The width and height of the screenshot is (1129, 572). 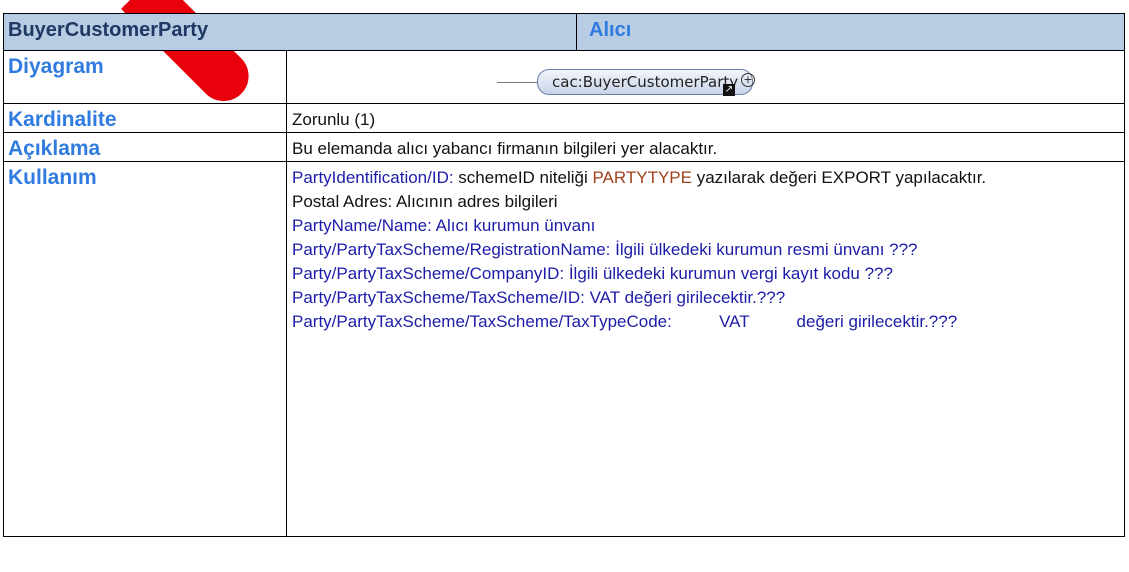 What do you see at coordinates (729, 90) in the screenshot?
I see `shortcut-arrow-icon: ↗` at bounding box center [729, 90].